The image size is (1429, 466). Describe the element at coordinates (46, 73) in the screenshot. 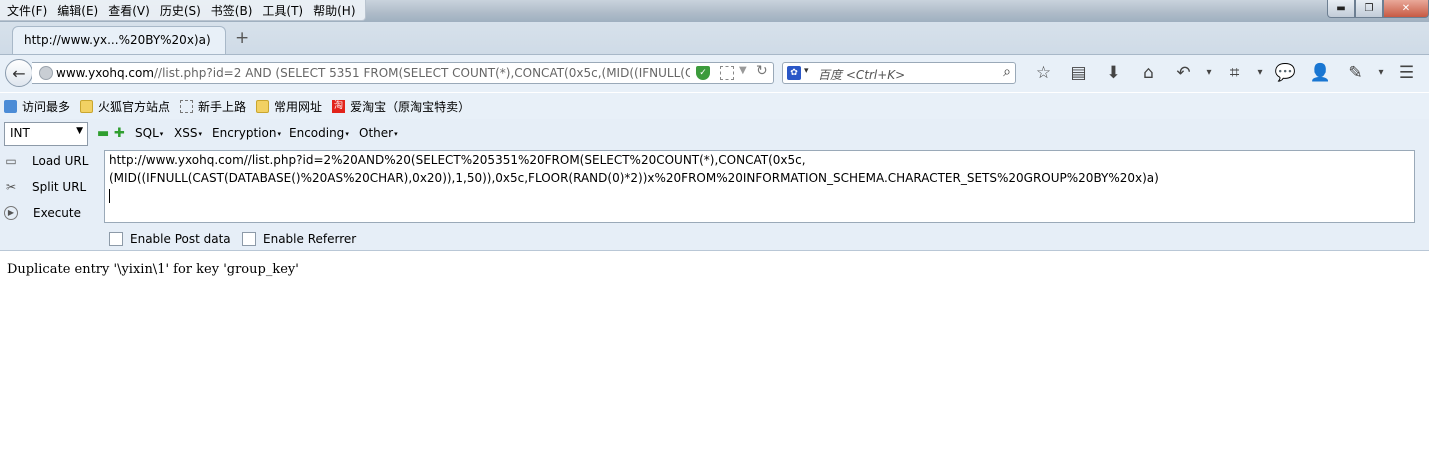

I see `globe-icon` at that location.